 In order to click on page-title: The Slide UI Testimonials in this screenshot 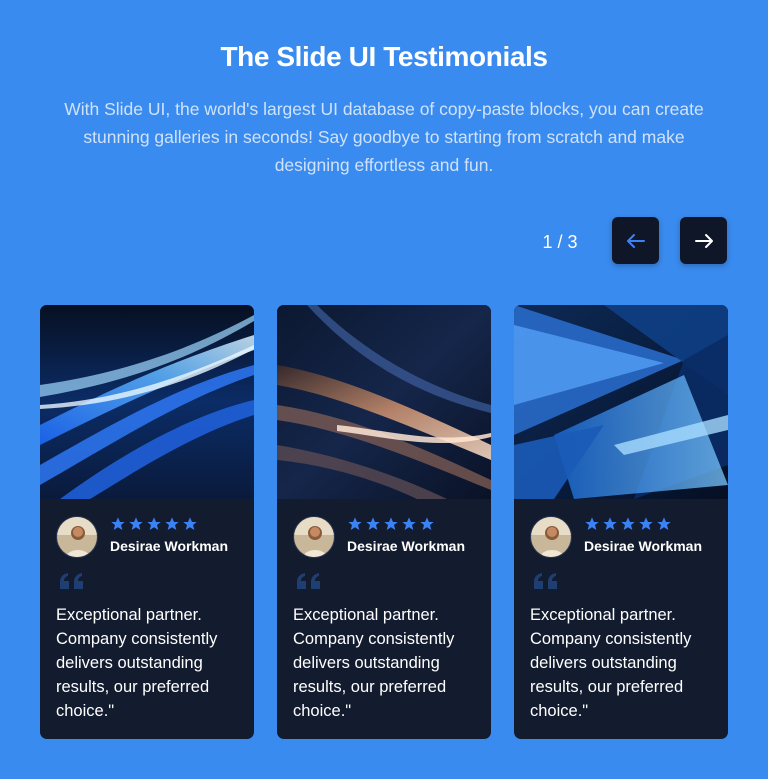, I will do `click(384, 56)`.